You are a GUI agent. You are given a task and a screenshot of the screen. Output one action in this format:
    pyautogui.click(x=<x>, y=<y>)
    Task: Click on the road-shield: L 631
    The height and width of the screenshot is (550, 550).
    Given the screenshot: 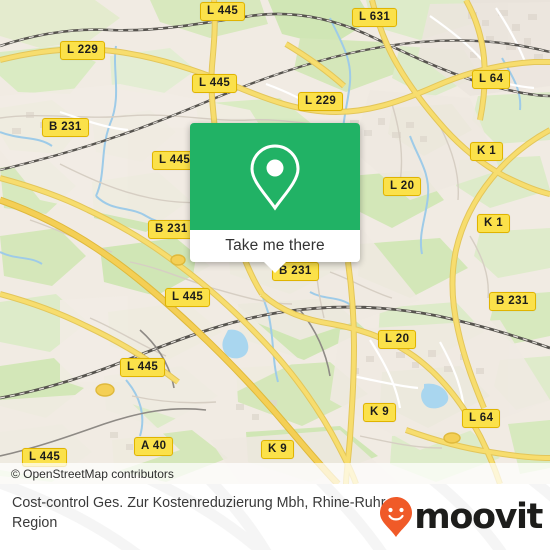 What is the action you would take?
    pyautogui.click(x=375, y=17)
    